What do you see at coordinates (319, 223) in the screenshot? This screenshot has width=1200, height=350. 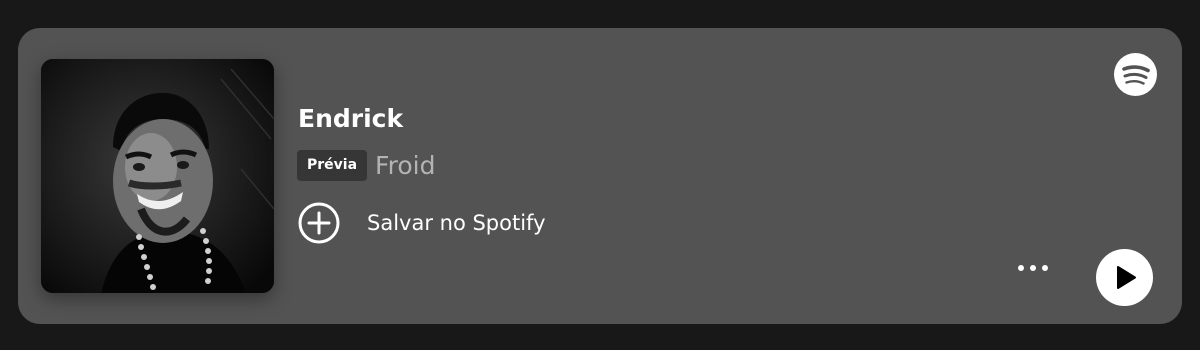 I see `add-circle-icon` at bounding box center [319, 223].